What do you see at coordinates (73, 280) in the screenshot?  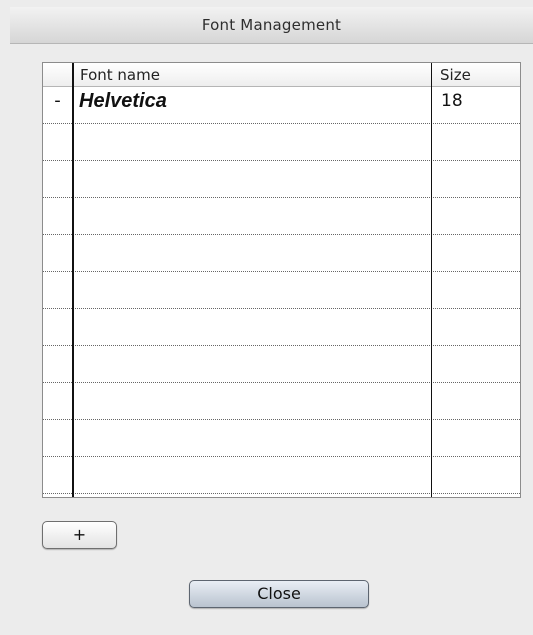 I see `column-divider-remove` at bounding box center [73, 280].